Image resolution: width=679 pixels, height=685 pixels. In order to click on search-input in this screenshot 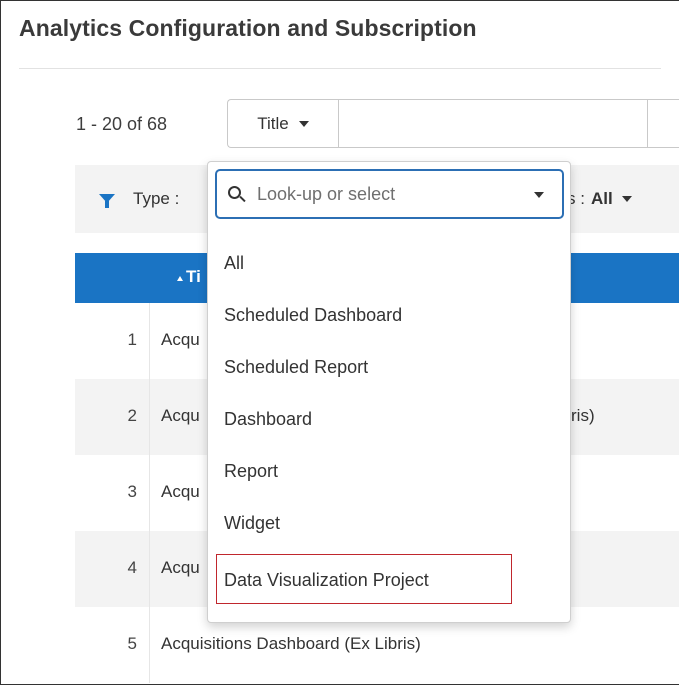, I will do `click(494, 123)`.